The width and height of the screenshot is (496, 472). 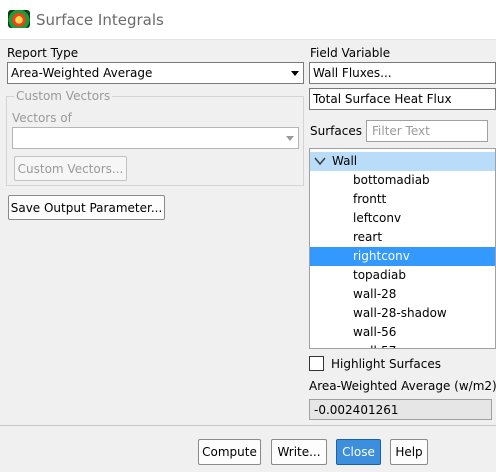 I want to click on tree-item-leftconv: leftconv, so click(x=402, y=218).